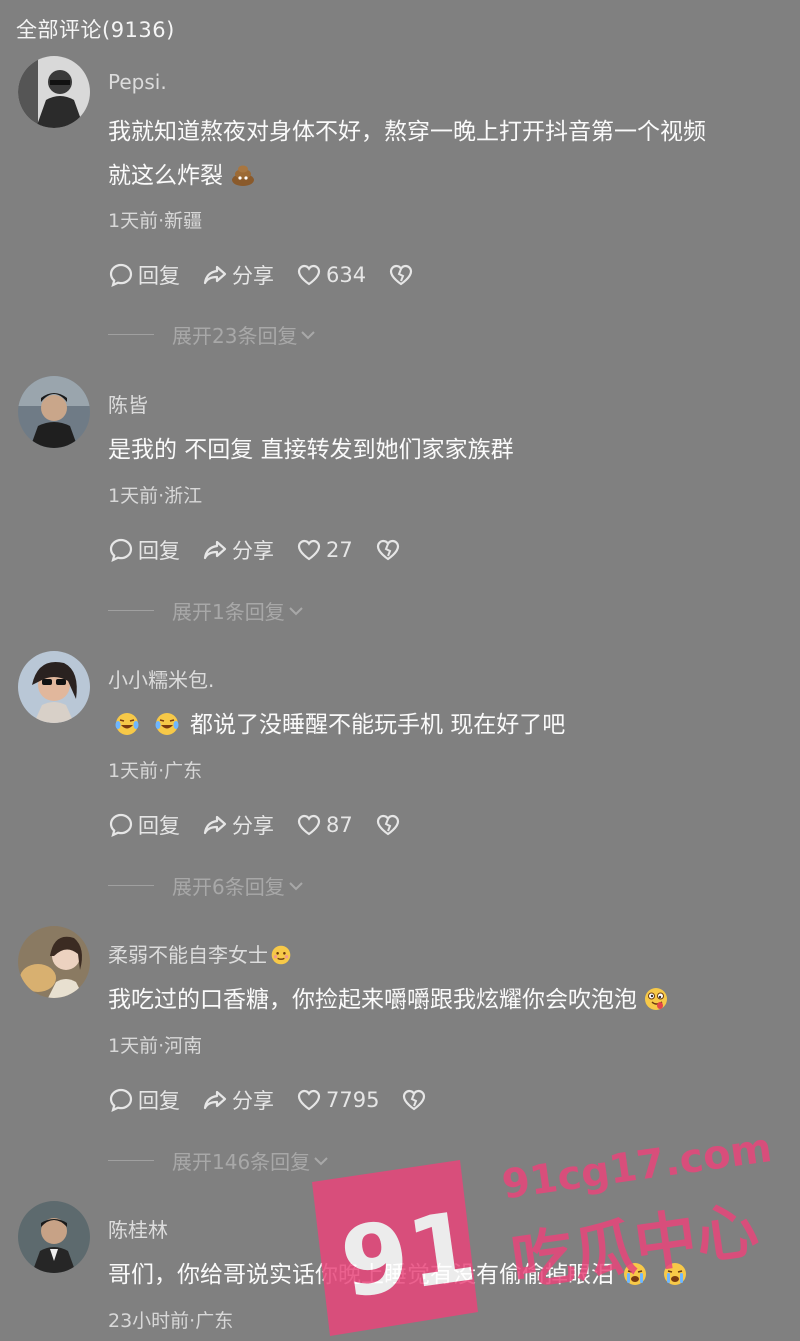 This screenshot has width=800, height=1341. What do you see at coordinates (161, 678) in the screenshot?
I see `username: 小小糯米包.` at bounding box center [161, 678].